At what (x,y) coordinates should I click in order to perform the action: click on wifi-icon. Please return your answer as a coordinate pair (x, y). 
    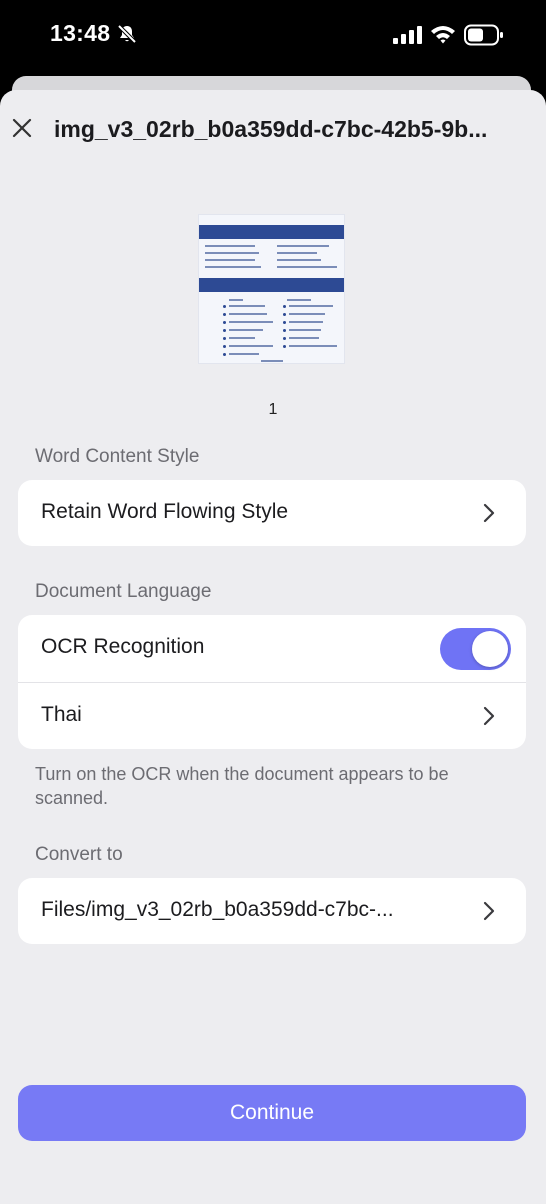
    Looking at the image, I should click on (443, 35).